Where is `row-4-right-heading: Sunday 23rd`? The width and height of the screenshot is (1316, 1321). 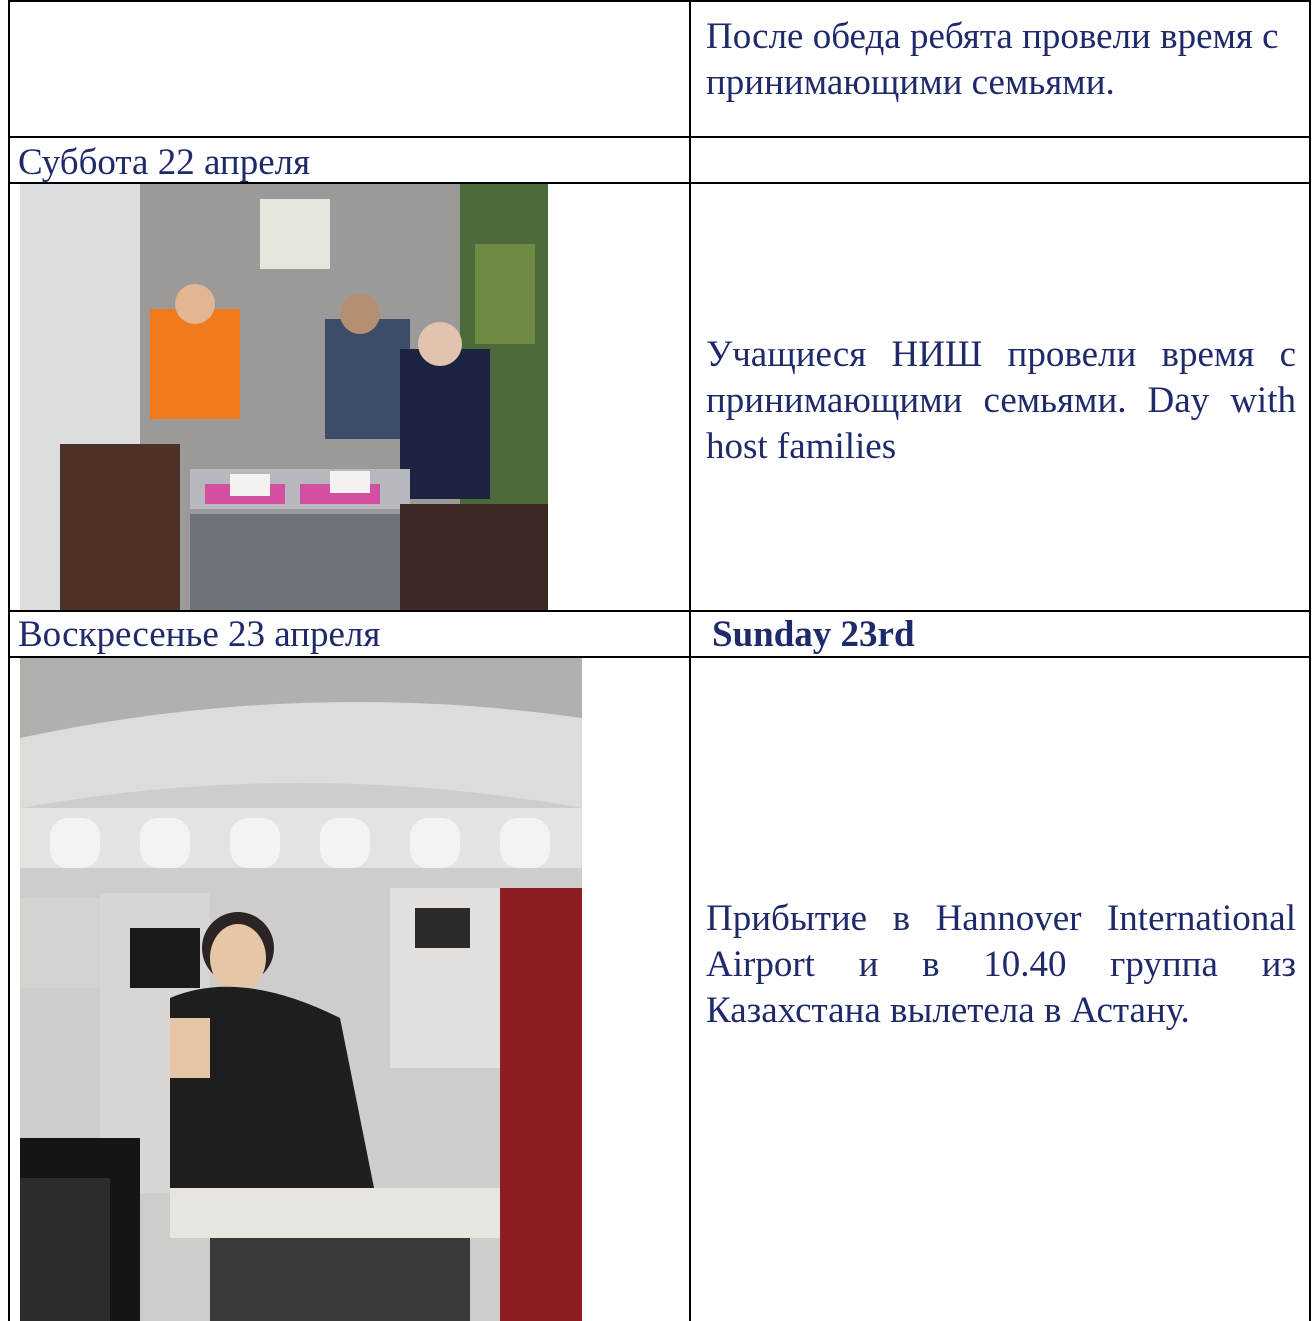
row-4-right-heading: Sunday 23rd is located at coordinates (813, 634).